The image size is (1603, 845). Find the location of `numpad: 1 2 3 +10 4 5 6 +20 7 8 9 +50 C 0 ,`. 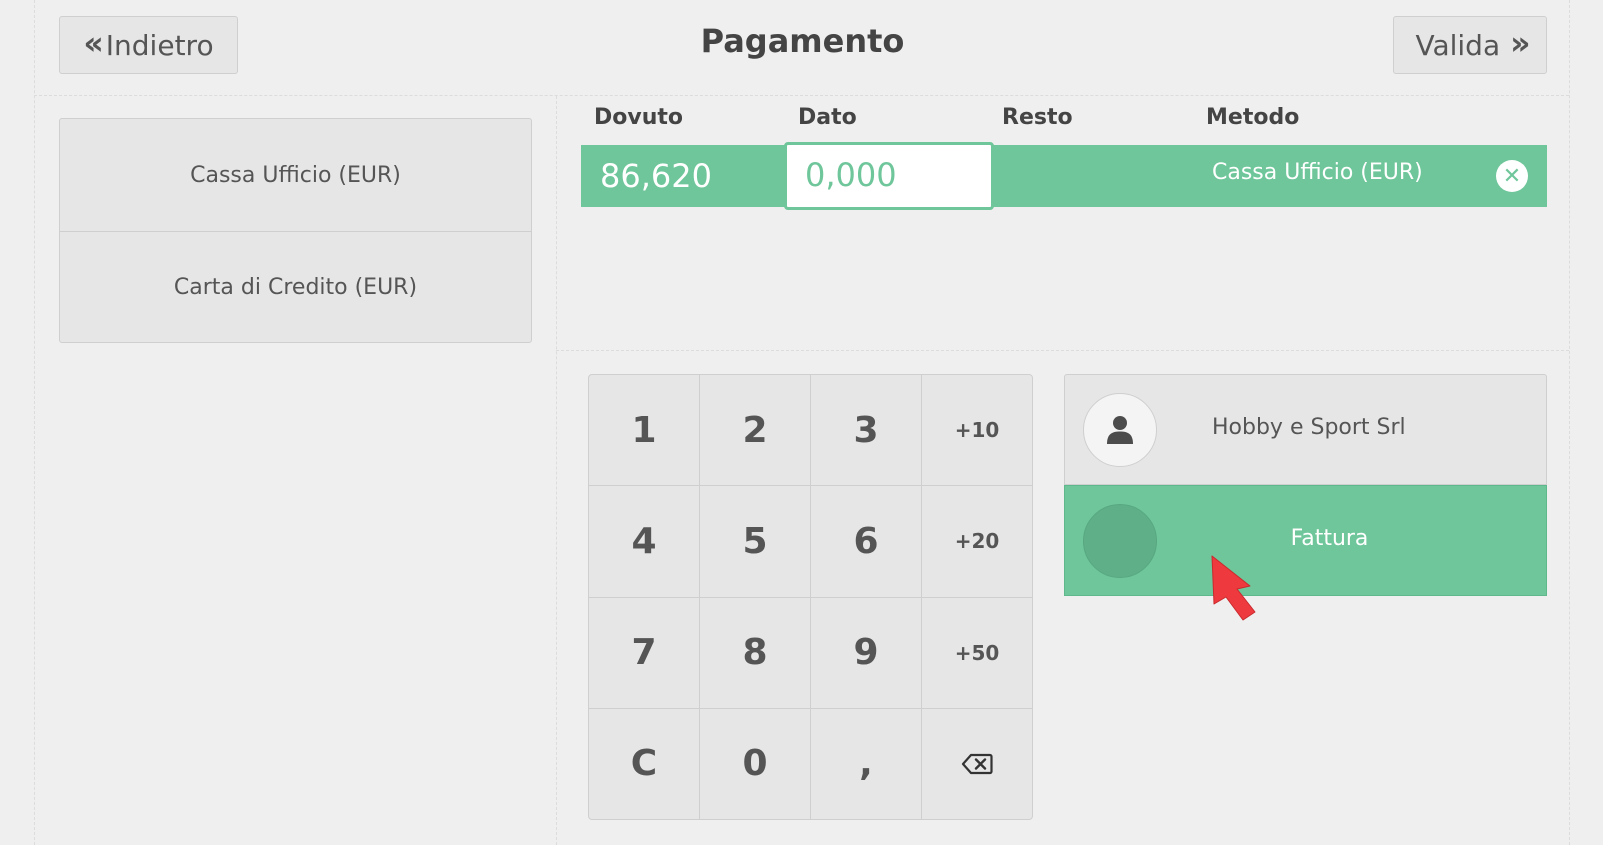

numpad: 1 2 3 +10 4 5 6 +20 7 8 9 +50 C 0 , is located at coordinates (810, 597).